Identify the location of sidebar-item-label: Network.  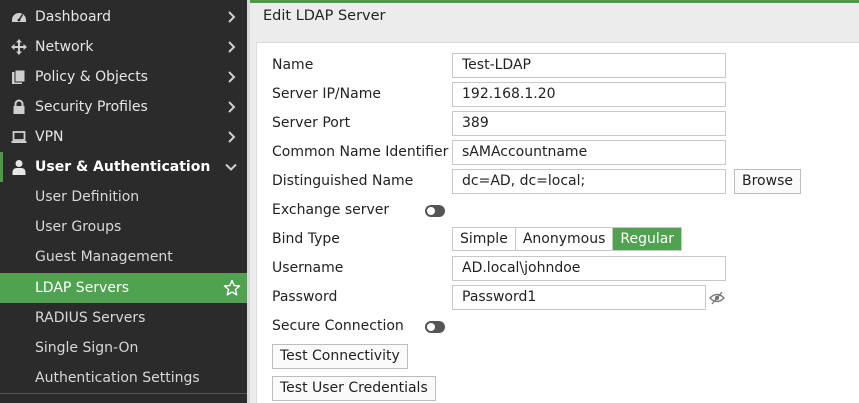
(64, 47).